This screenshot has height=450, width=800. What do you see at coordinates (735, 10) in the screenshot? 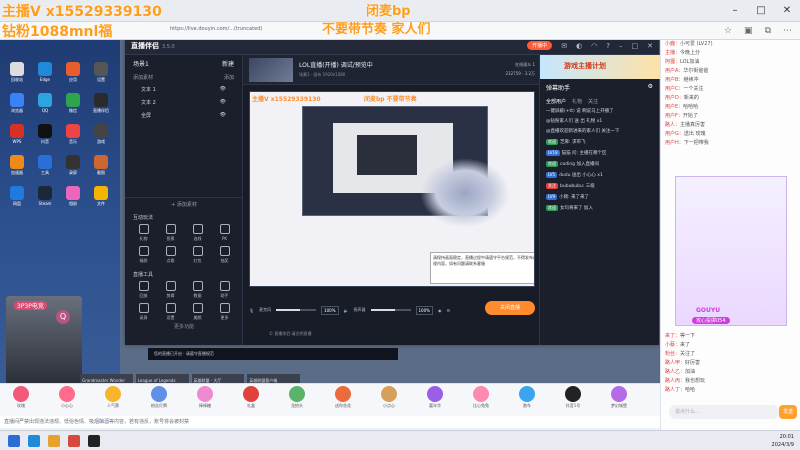
I see `minimize-window-button: –` at bounding box center [735, 10].